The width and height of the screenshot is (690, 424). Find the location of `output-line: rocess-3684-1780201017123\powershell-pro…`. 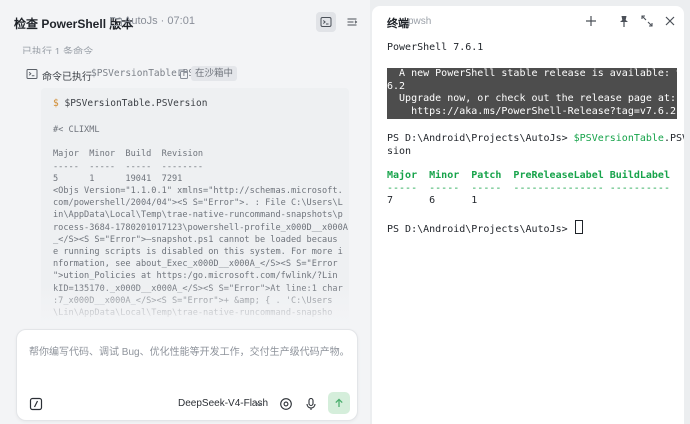

output-line: rocess-3684-1780201017123\powershell-pro… is located at coordinates (200, 227).